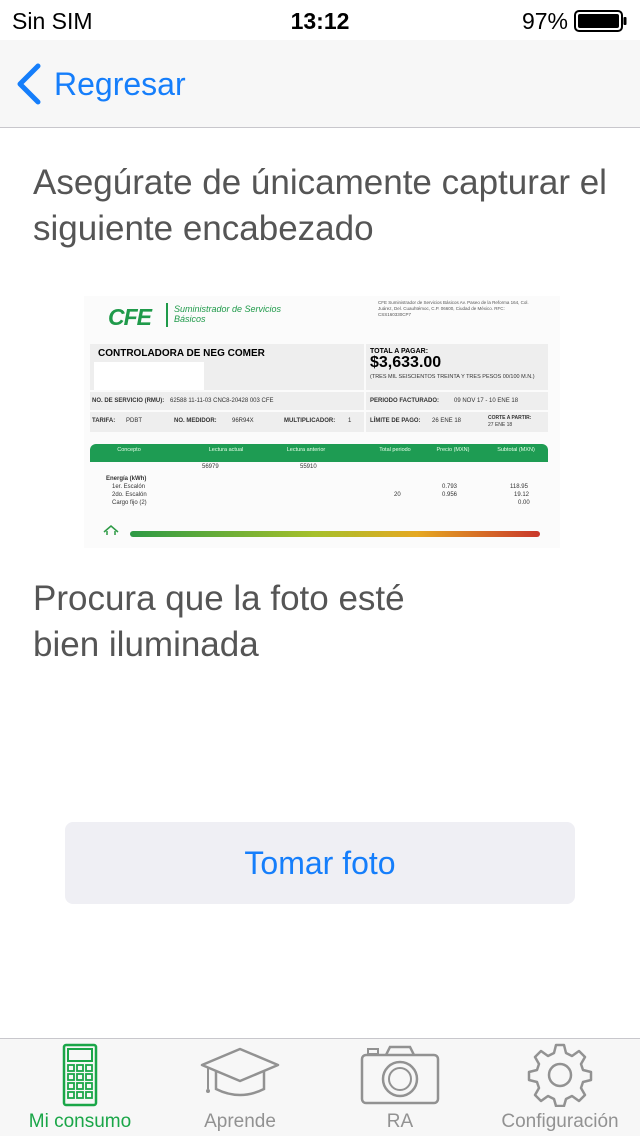 Image resolution: width=640 pixels, height=1136 pixels. What do you see at coordinates (395, 450) in the screenshot?
I see `header-period-total: Total periodo` at bounding box center [395, 450].